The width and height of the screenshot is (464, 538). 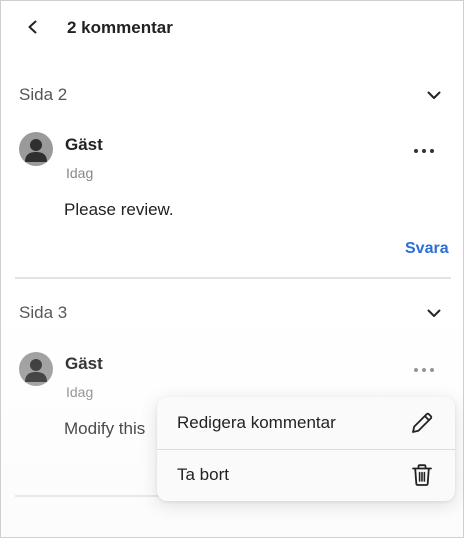 I want to click on comment-text: Please review., so click(x=119, y=209).